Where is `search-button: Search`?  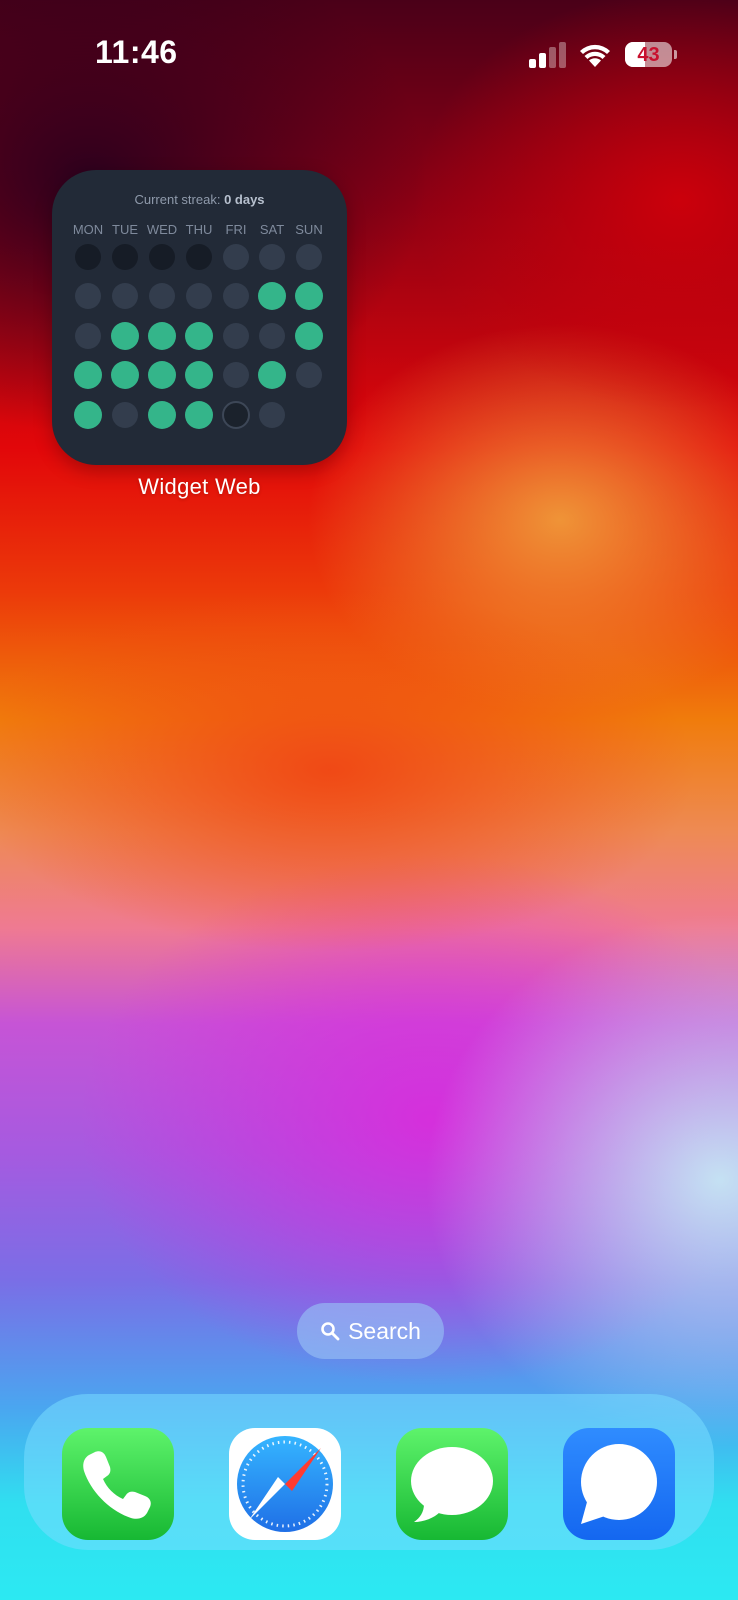 search-button: Search is located at coordinates (370, 1331).